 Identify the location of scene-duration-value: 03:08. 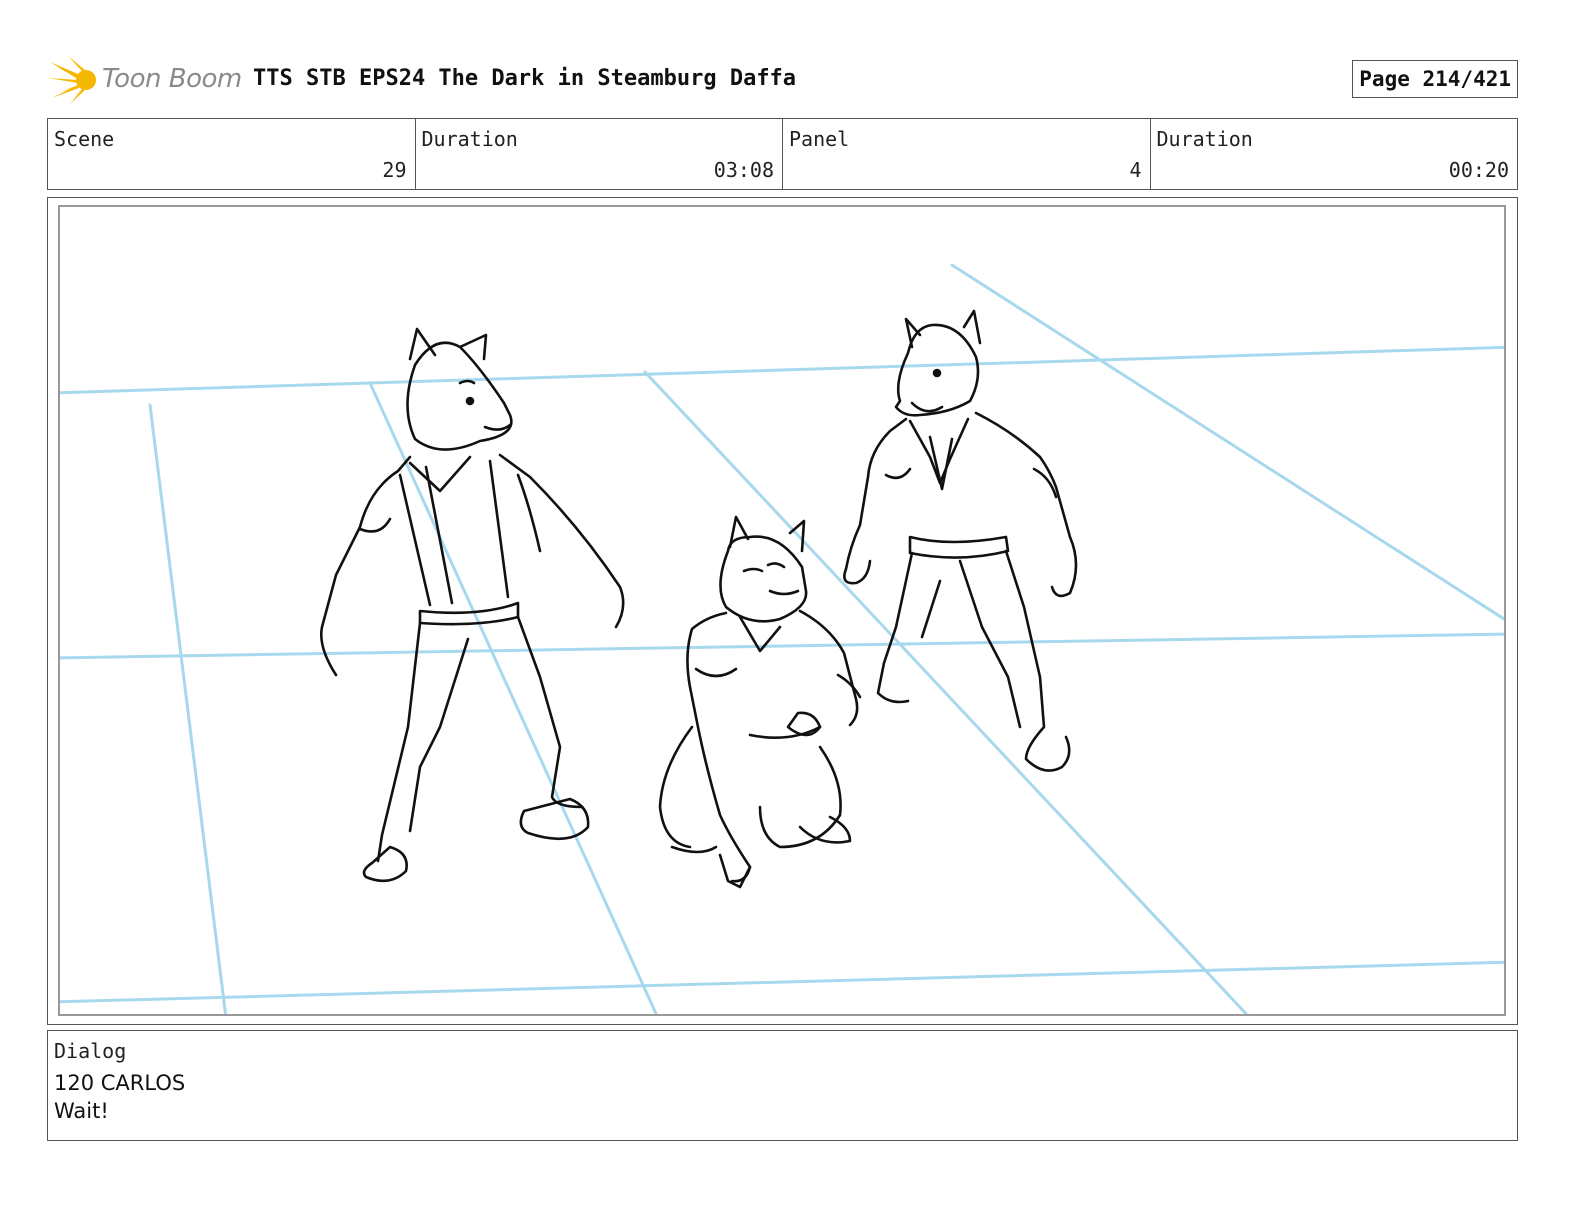
(743, 170).